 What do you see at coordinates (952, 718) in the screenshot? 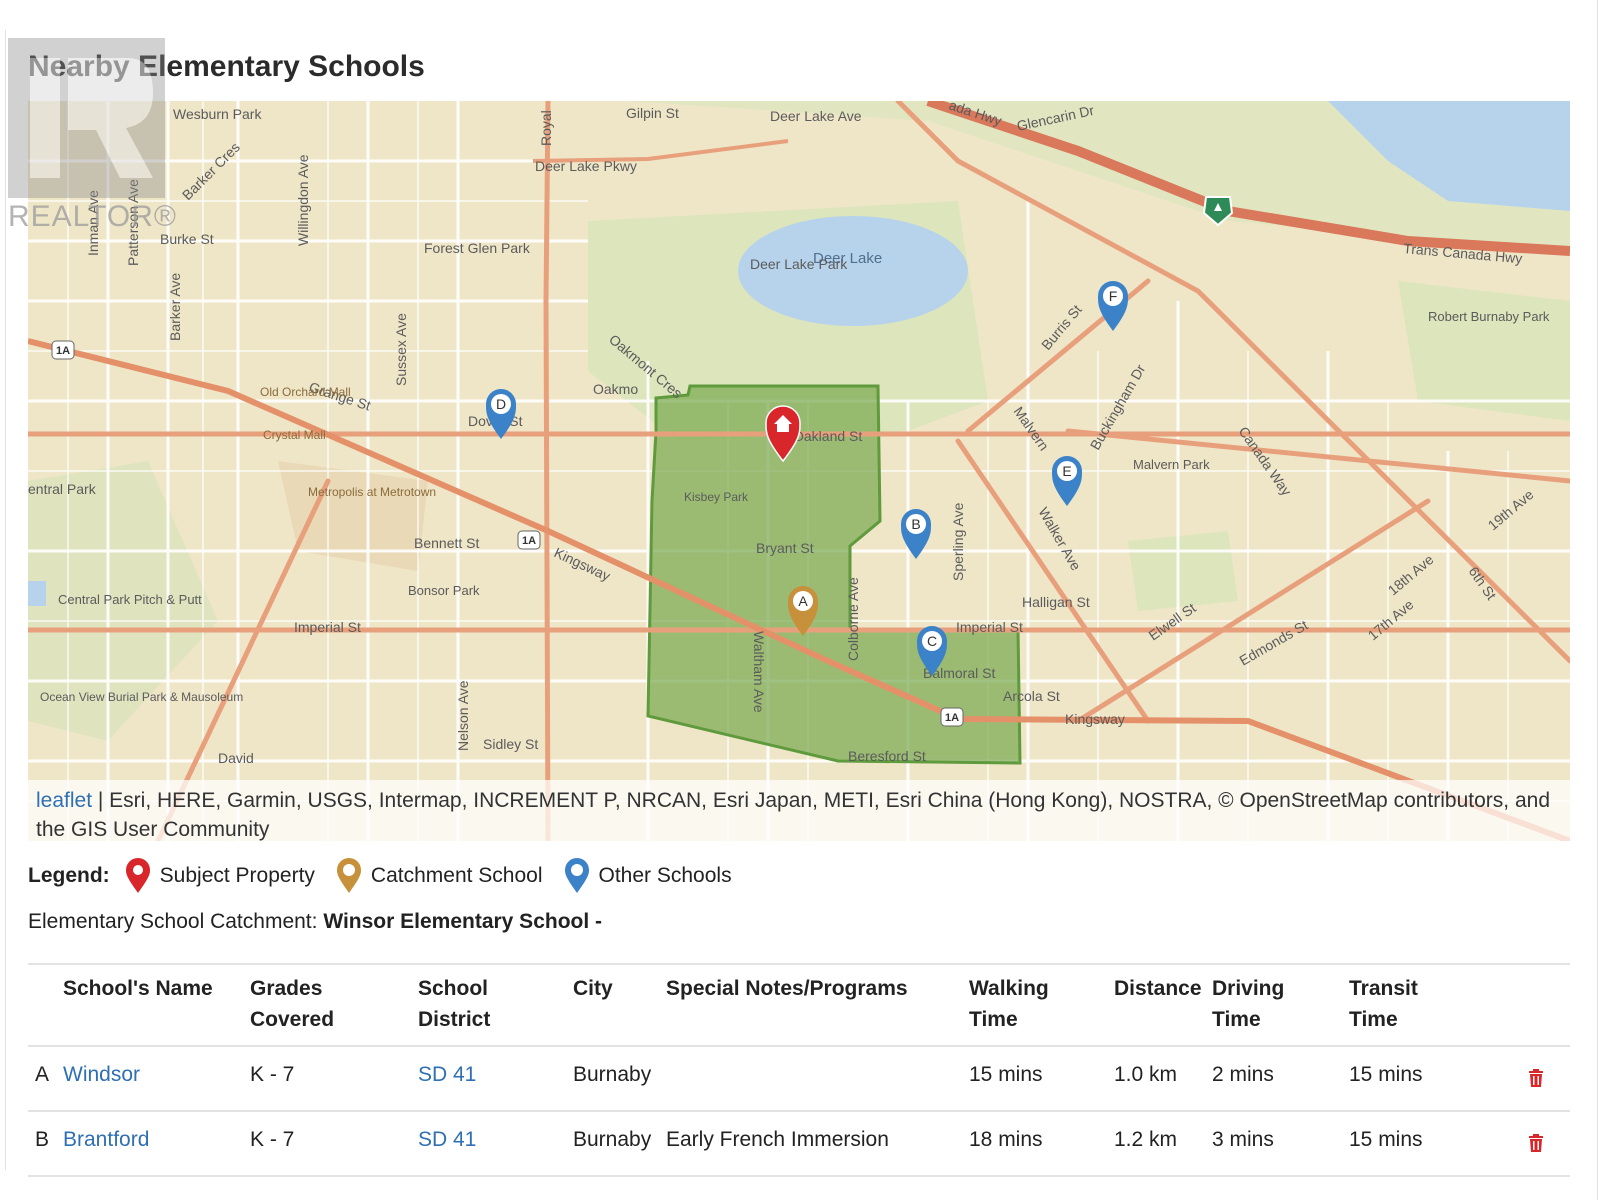
I see `route-shield-1a-east: 1A` at bounding box center [952, 718].